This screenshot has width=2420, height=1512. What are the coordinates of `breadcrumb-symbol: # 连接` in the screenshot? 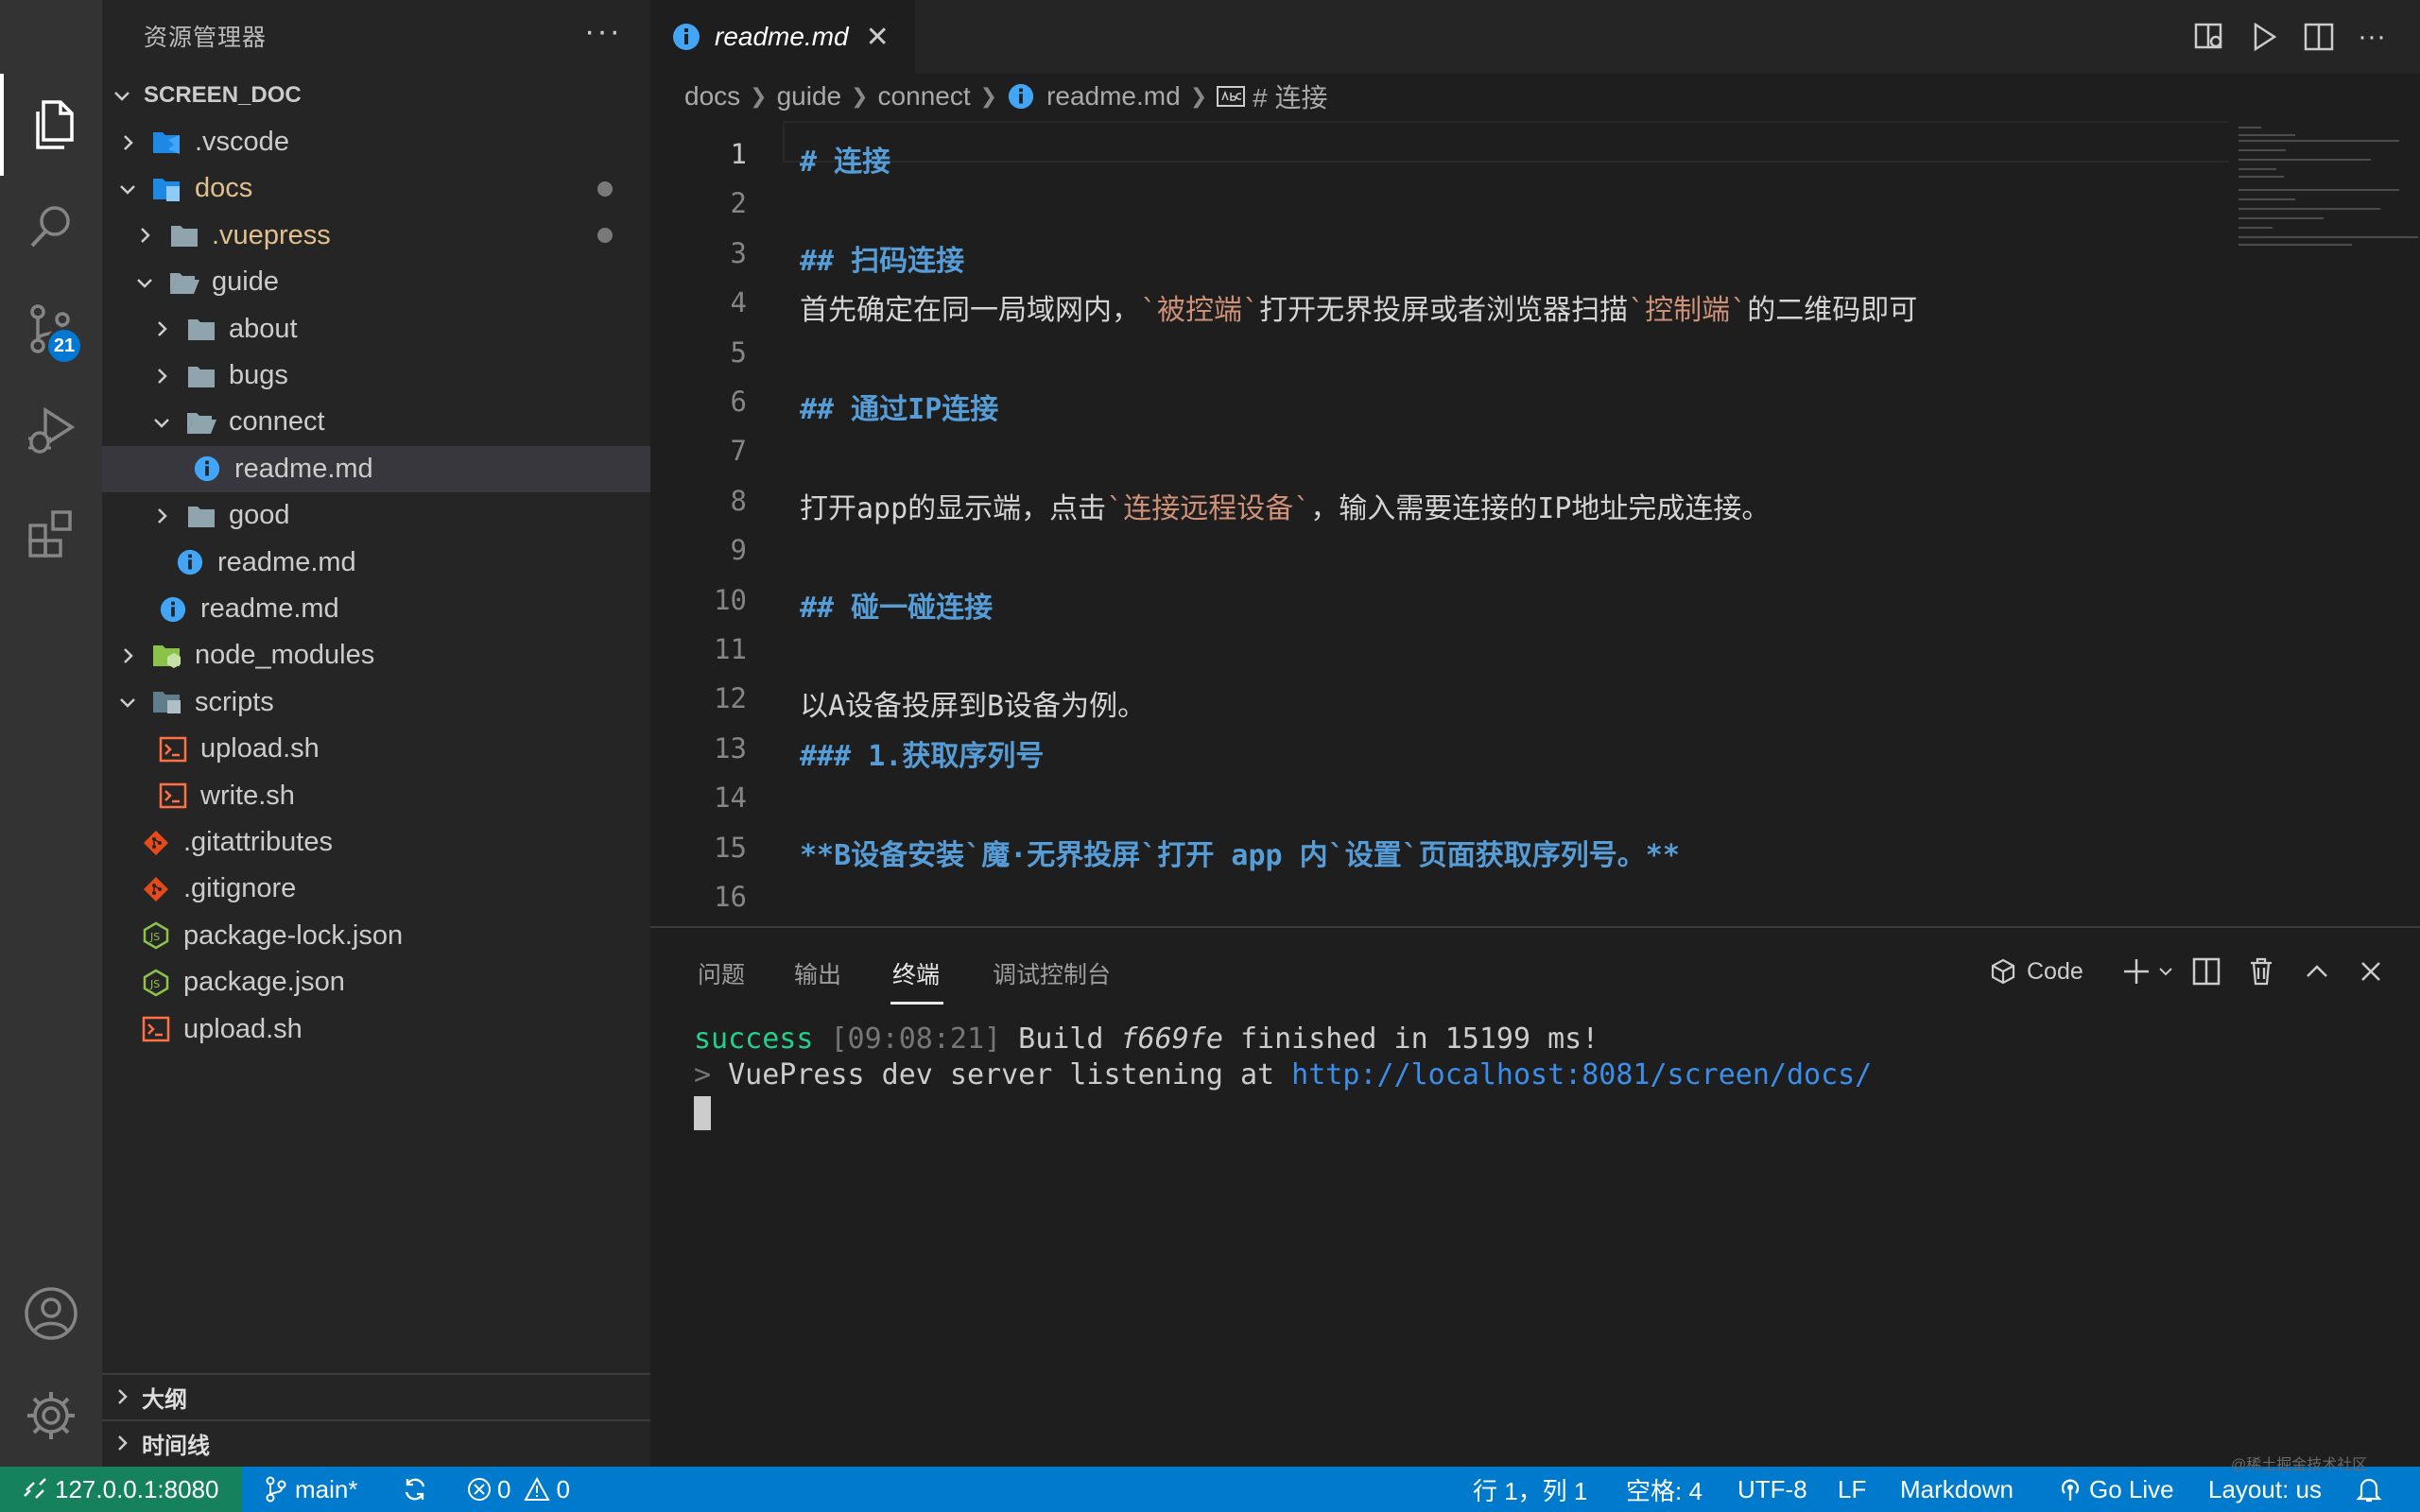 It's located at (1290, 96).